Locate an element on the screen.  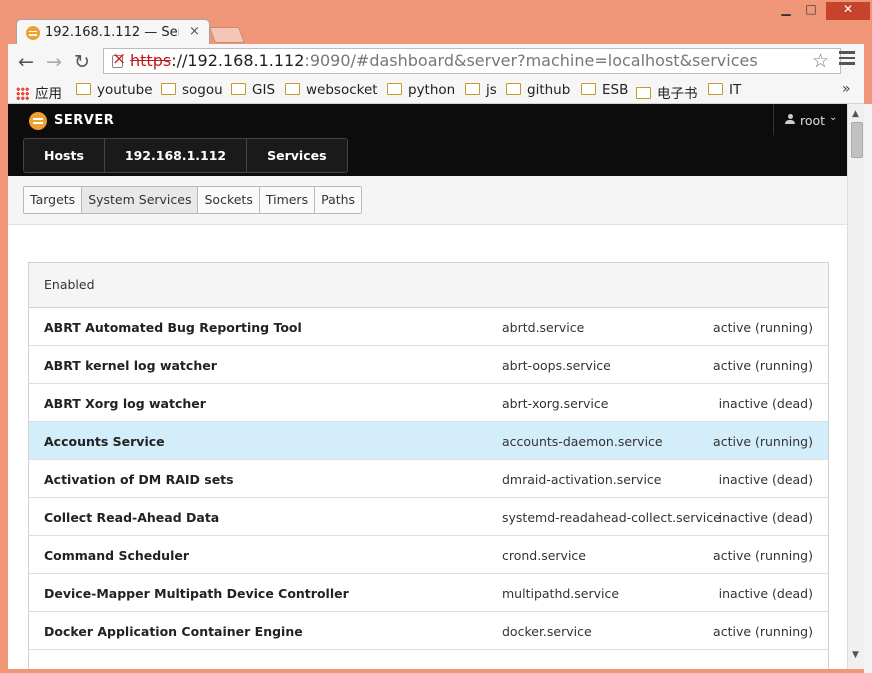
back-button: ← is located at coordinates (26, 62).